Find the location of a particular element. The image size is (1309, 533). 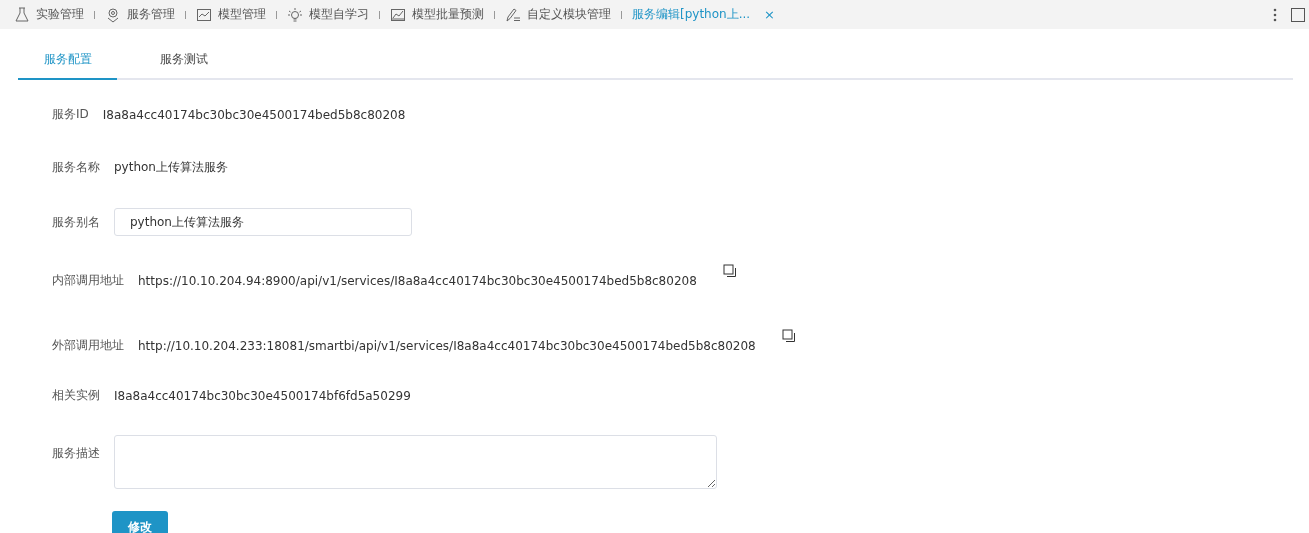

field-label: 内部调用地址 is located at coordinates (88, 280).